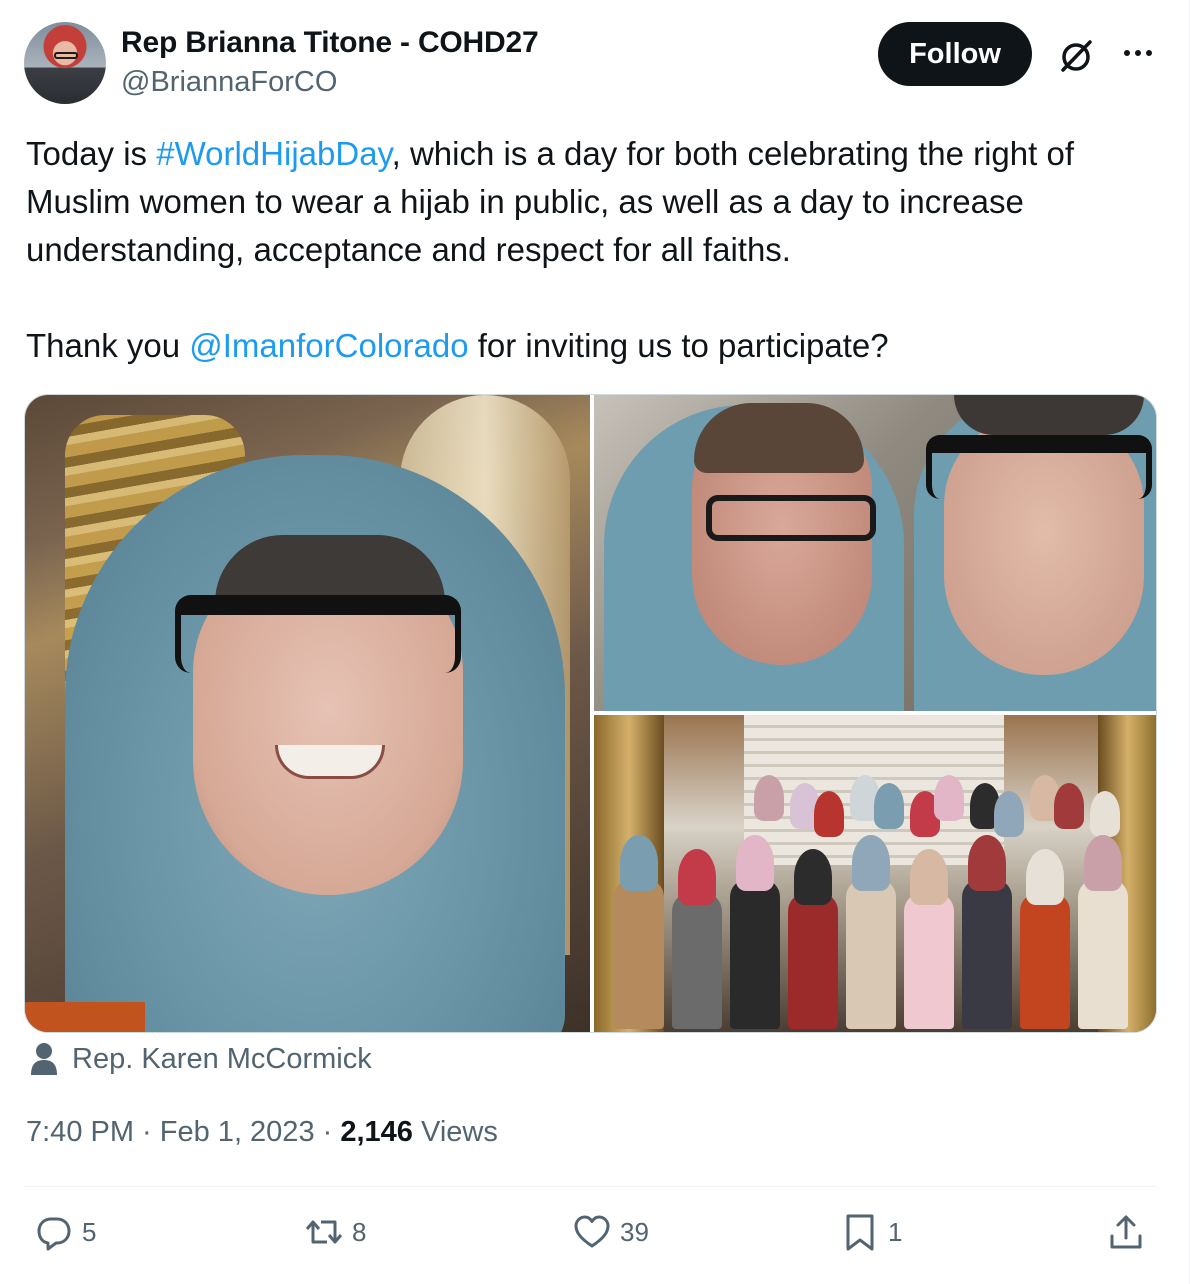 The height and width of the screenshot is (1284, 1190). What do you see at coordinates (80, 1132) in the screenshot?
I see `tweet-time: 7:40 PM` at bounding box center [80, 1132].